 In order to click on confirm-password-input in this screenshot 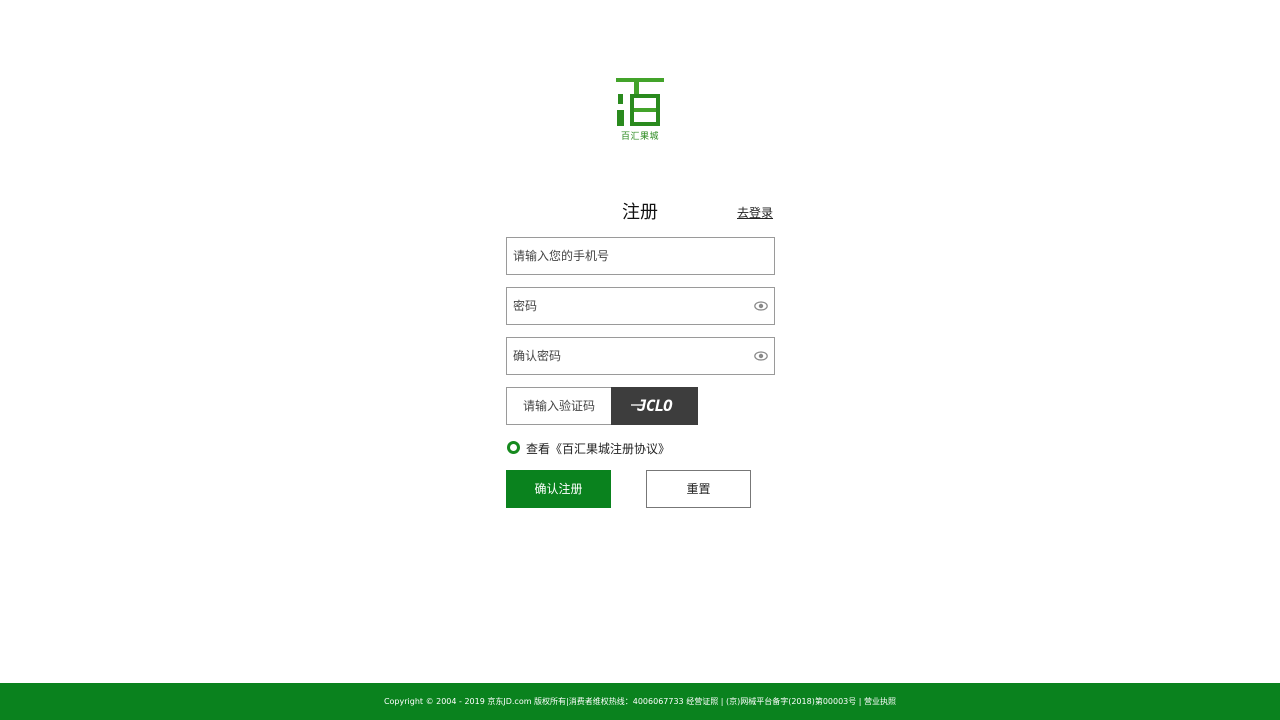, I will do `click(640, 356)`.